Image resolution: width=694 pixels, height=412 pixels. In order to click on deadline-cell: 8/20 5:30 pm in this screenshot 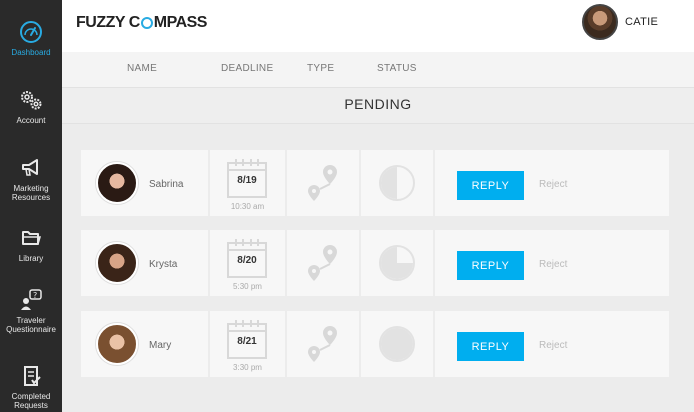, I will do `click(247, 263)`.